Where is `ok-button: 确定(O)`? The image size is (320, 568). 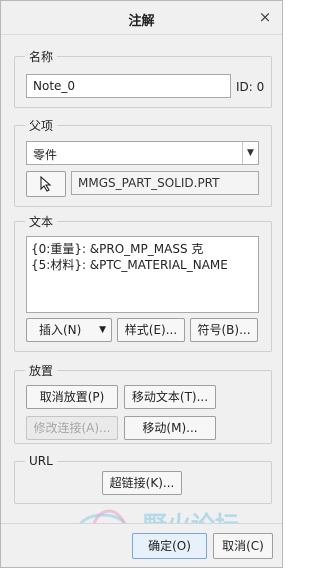 ok-button: 确定(O) is located at coordinates (169, 546).